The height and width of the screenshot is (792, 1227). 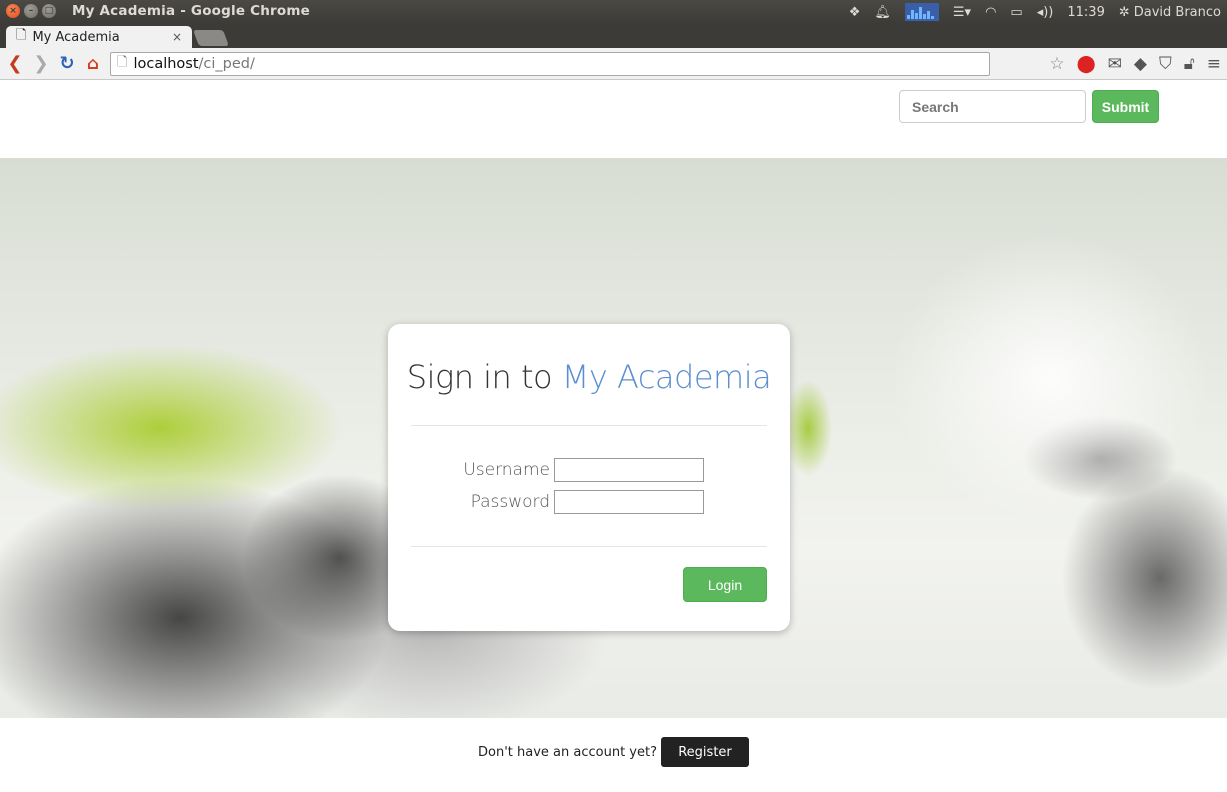 What do you see at coordinates (1140, 64) in the screenshot?
I see `diamond-extension-icon: ◆` at bounding box center [1140, 64].